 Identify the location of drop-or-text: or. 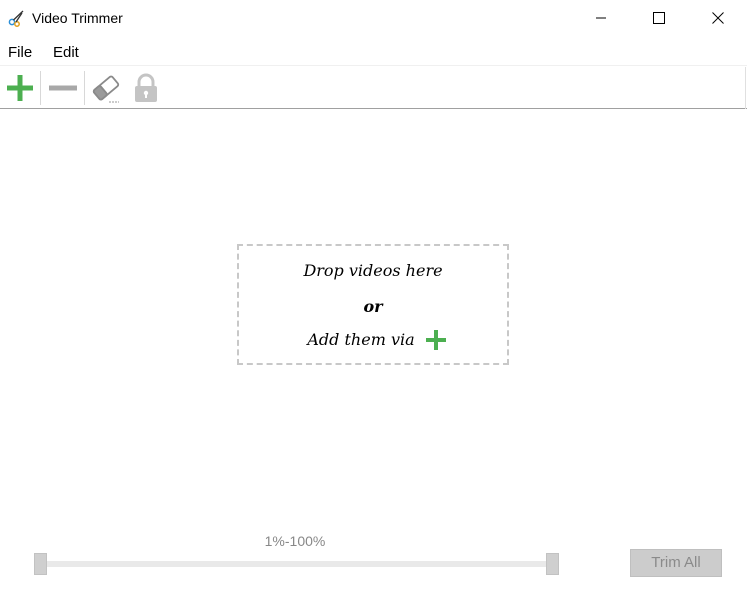
(373, 306).